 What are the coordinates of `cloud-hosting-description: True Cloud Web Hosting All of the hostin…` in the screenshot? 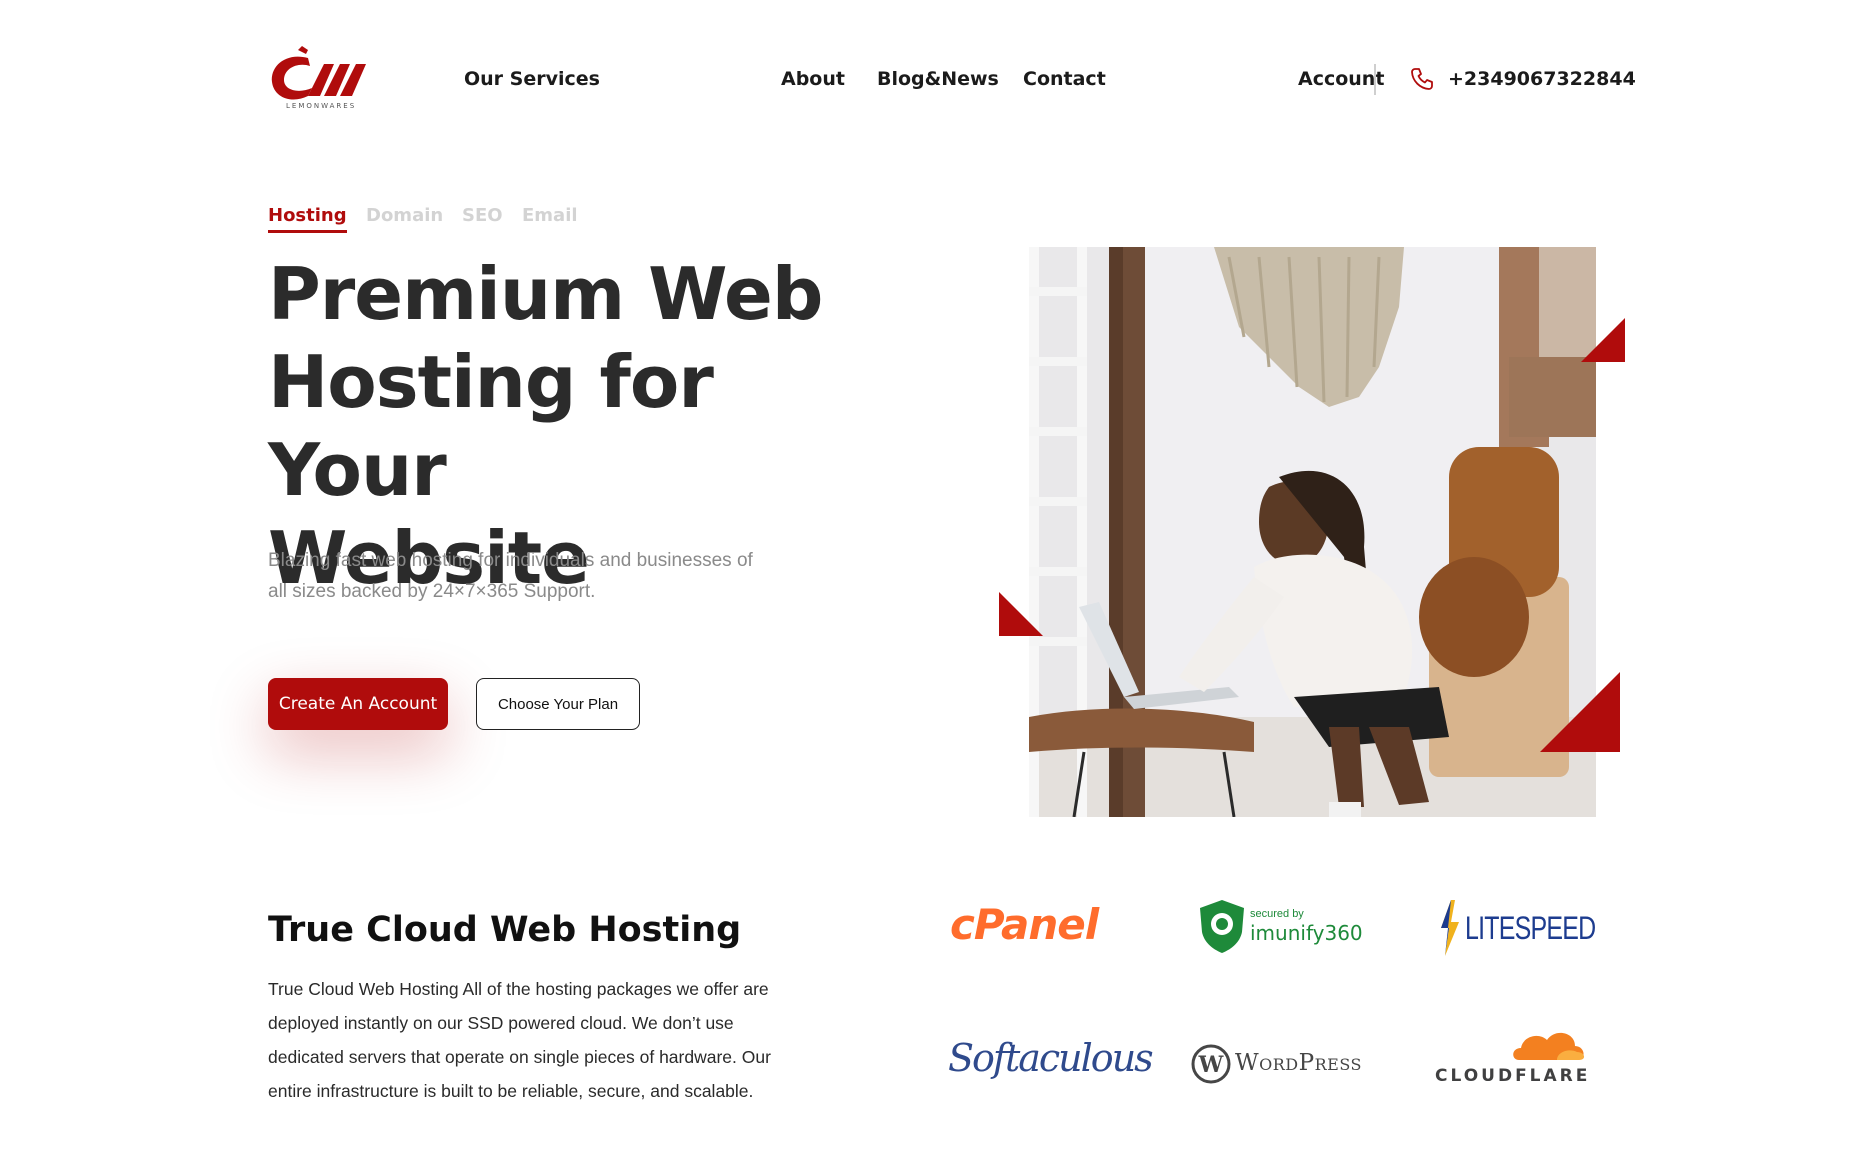 It's located at (538, 1040).